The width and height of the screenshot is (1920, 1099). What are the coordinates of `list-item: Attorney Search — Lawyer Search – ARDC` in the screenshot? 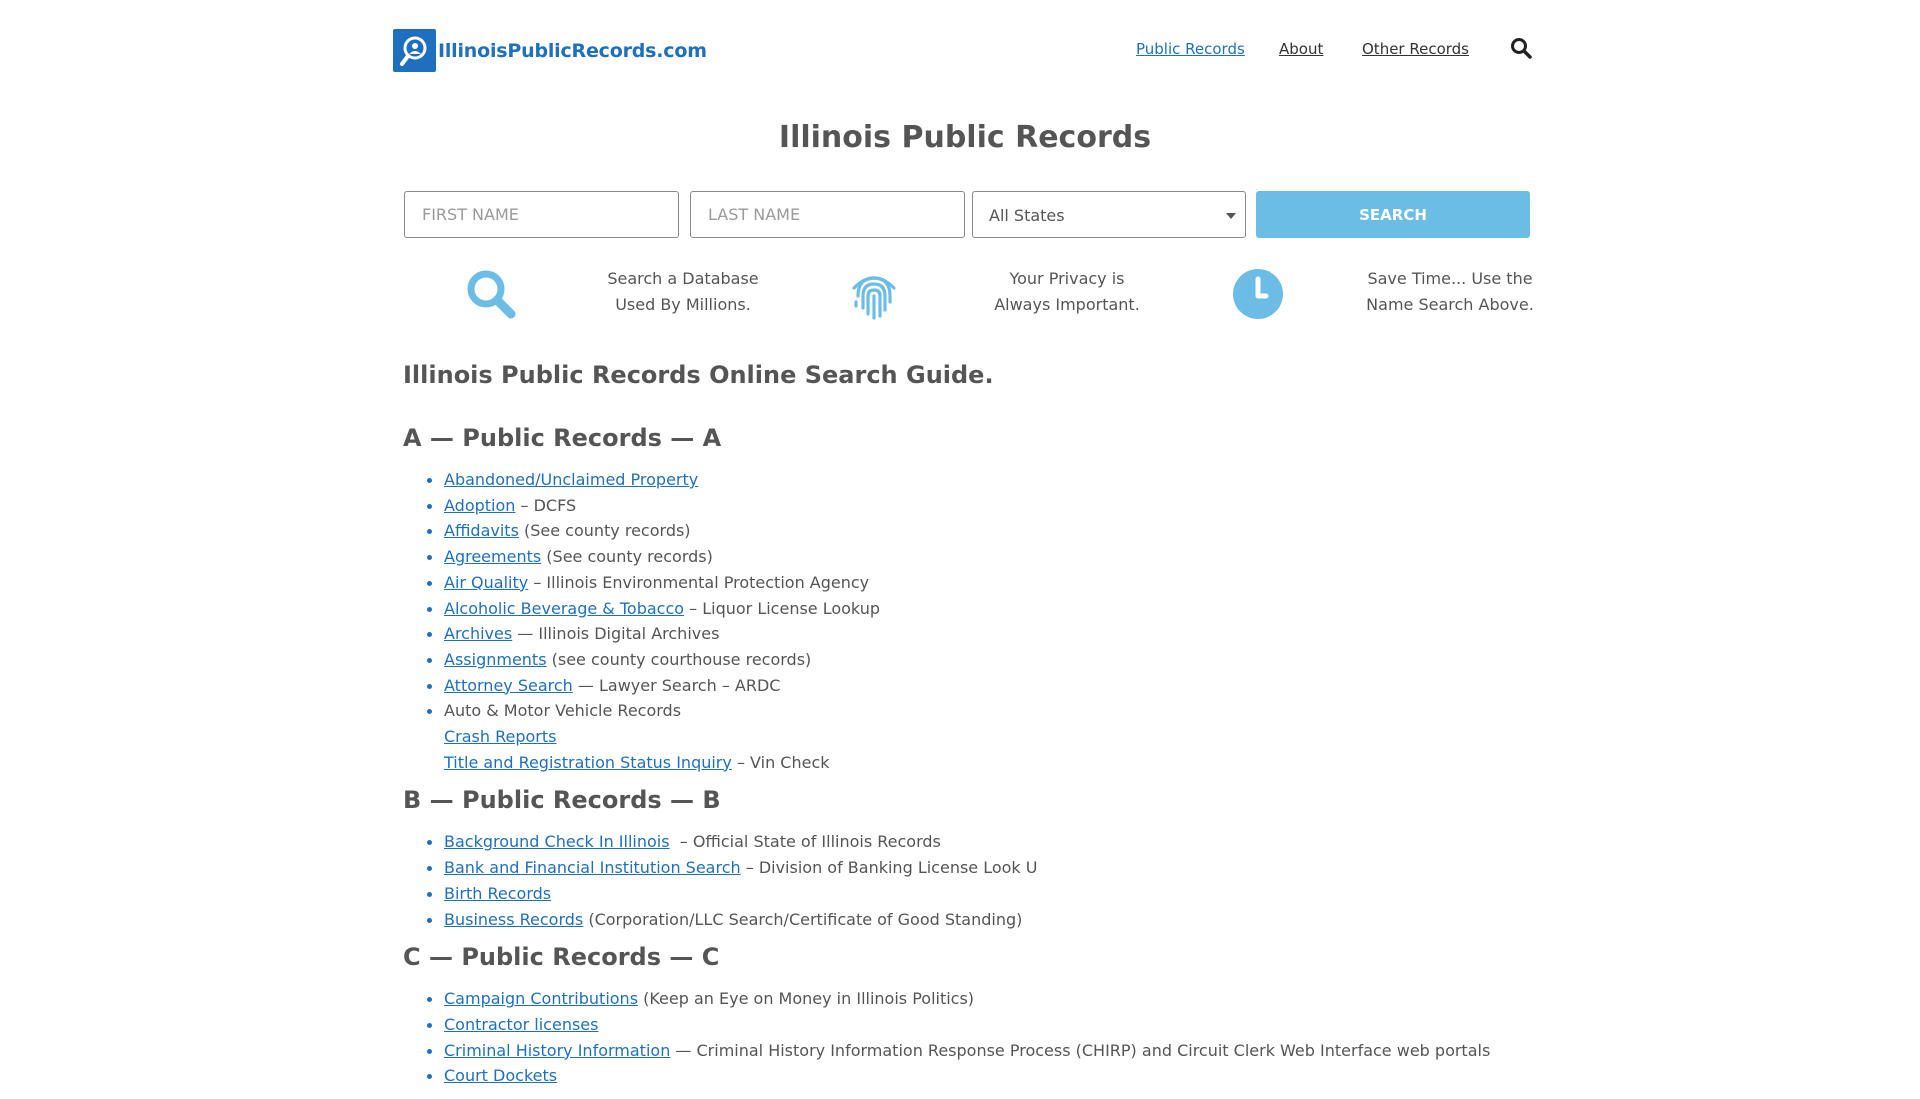 It's located at (990, 686).